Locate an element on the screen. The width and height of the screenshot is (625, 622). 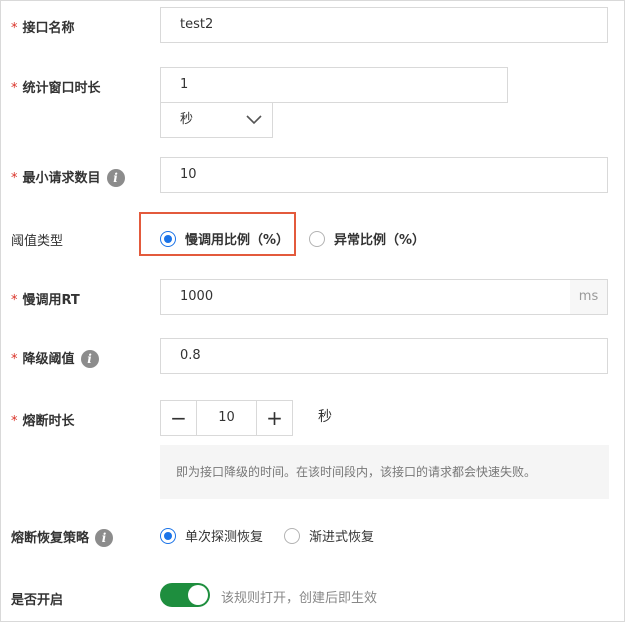
plus-icon: + is located at coordinates (274, 418).